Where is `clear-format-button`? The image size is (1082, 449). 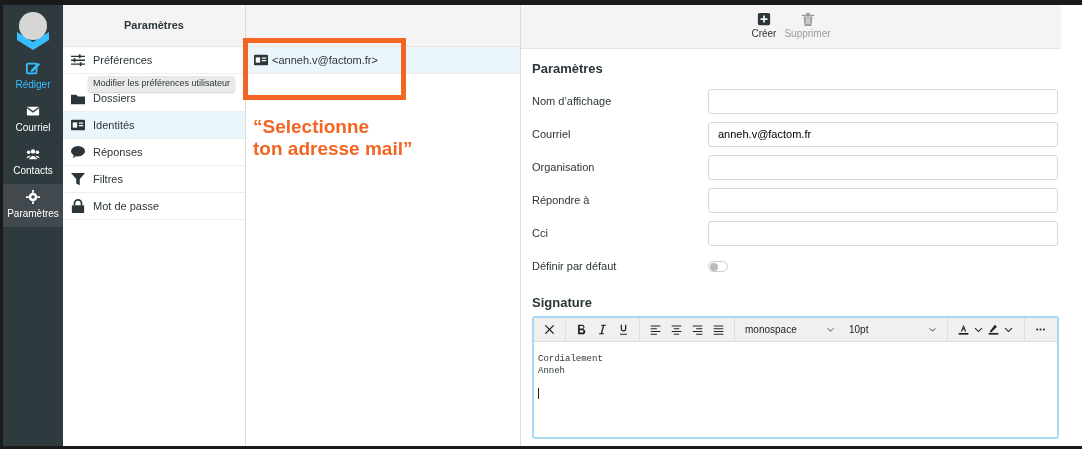
clear-format-button is located at coordinates (549, 329).